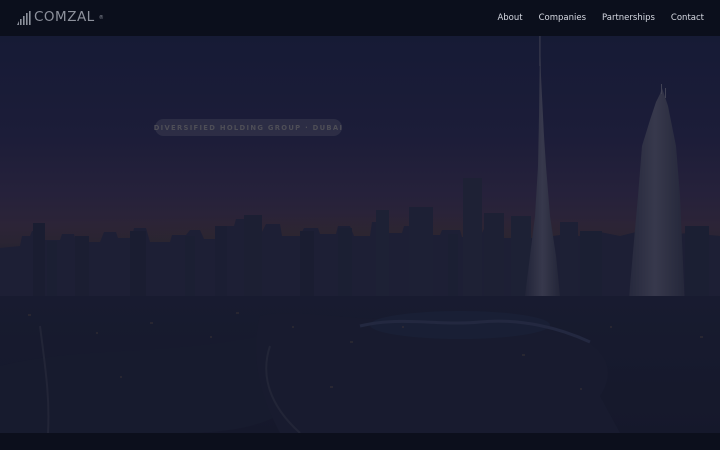 The image size is (720, 450). Describe the element at coordinates (600, 18) in the screenshot. I see `main-nav: About Companies Partnerships Contact` at that location.